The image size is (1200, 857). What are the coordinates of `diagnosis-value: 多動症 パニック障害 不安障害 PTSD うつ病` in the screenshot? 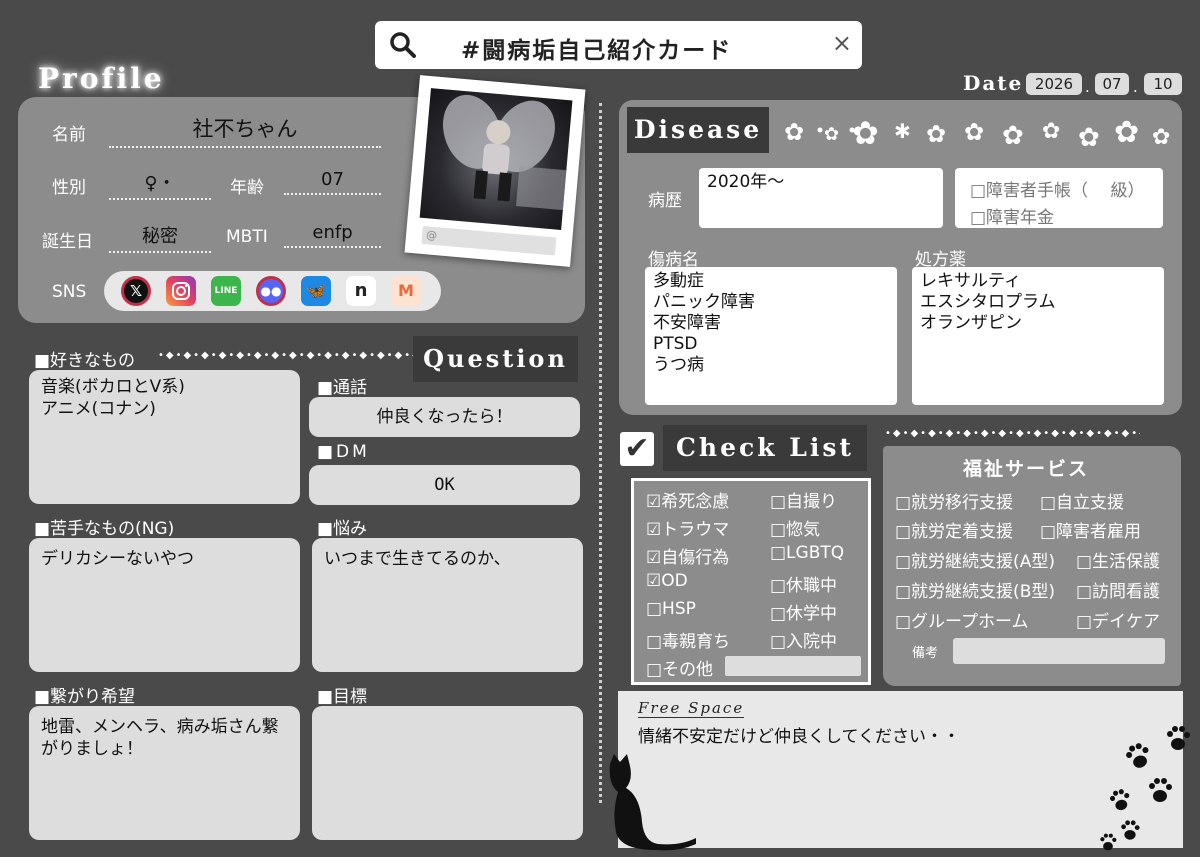 It's located at (771, 336).